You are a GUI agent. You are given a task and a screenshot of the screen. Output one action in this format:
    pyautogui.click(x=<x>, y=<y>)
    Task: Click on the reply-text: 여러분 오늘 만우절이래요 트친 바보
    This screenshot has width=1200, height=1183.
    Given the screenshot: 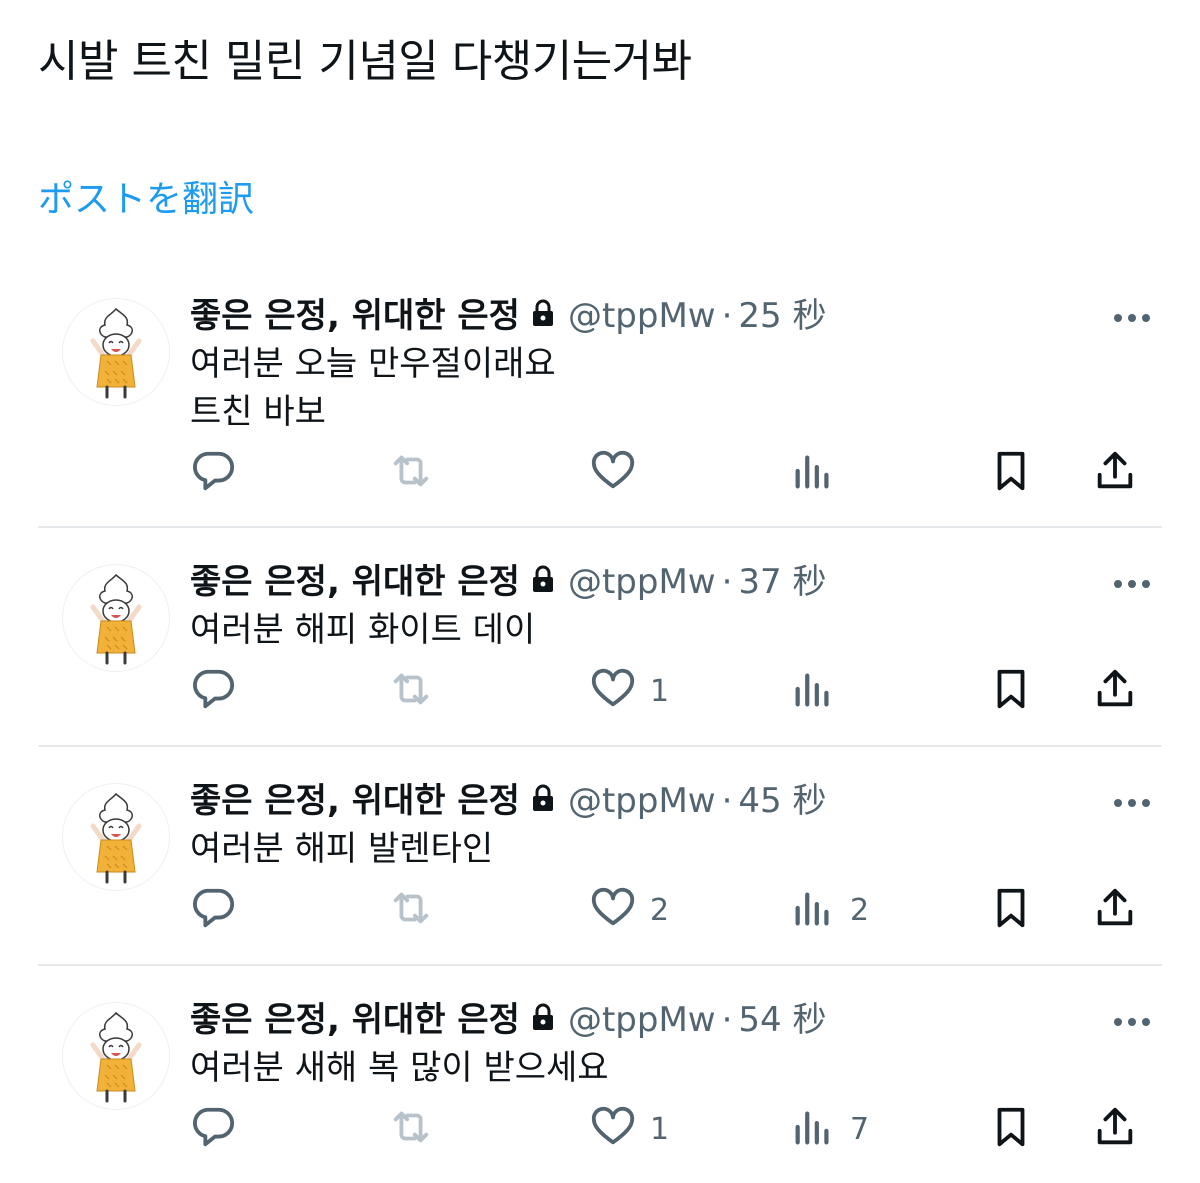 What is the action you would take?
    pyautogui.click(x=373, y=388)
    